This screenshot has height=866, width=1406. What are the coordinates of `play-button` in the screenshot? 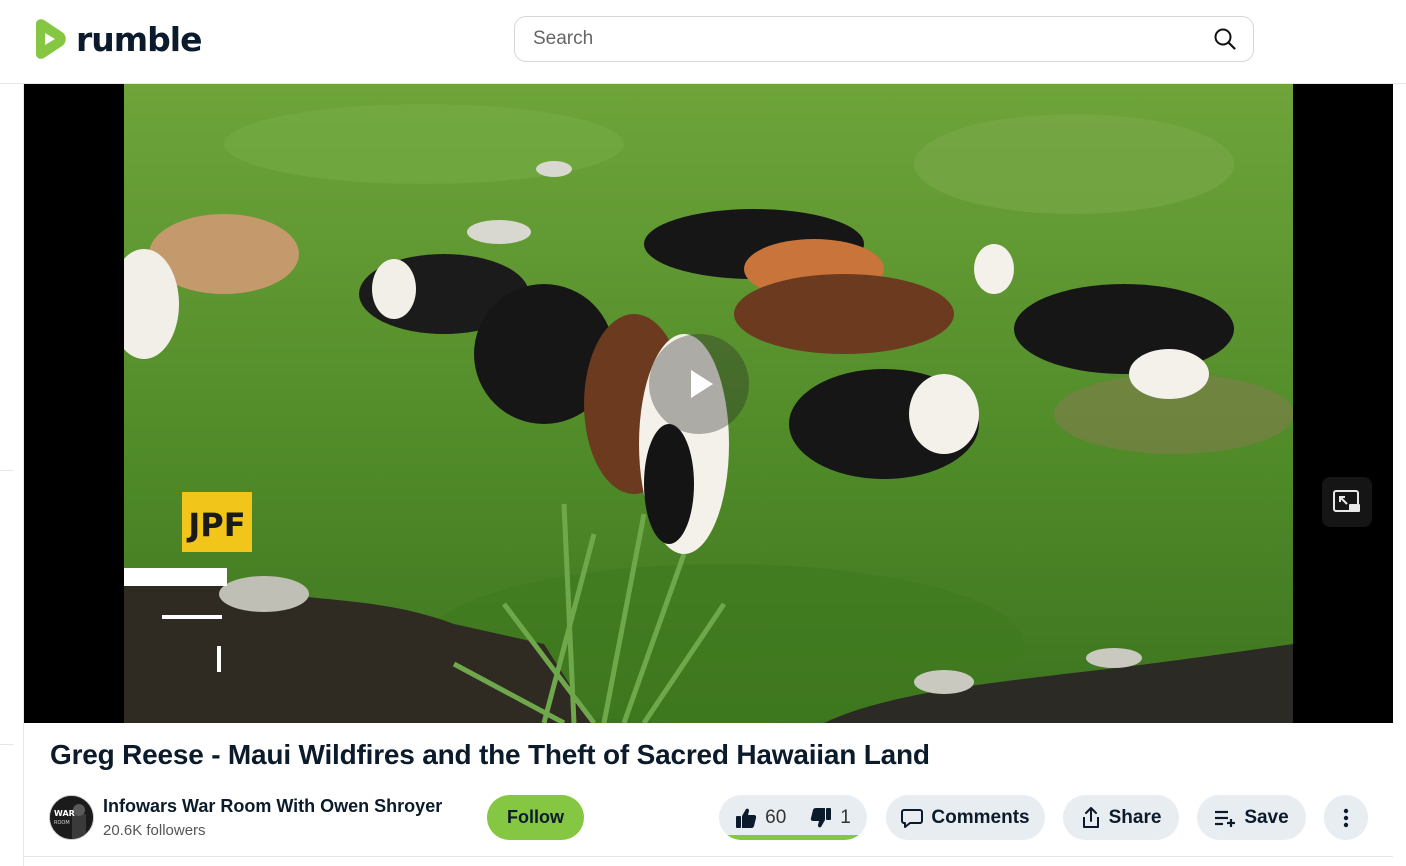 It's located at (699, 384).